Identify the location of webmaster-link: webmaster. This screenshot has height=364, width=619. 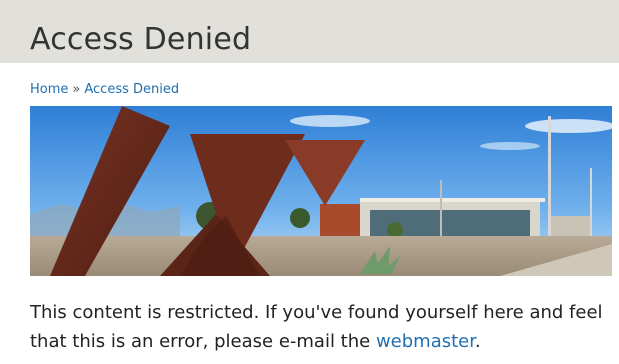
(425, 341).